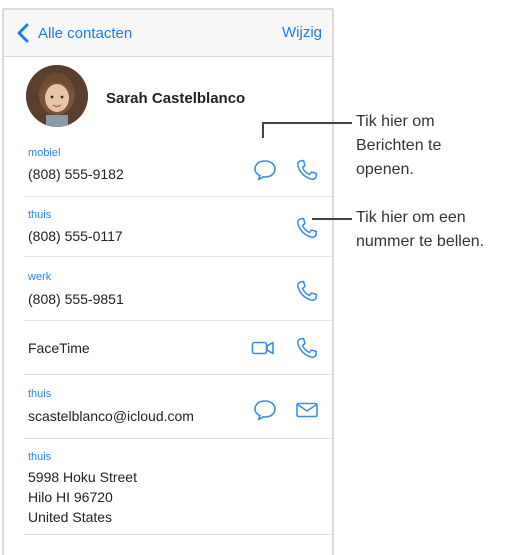  What do you see at coordinates (40, 457) in the screenshot?
I see `address-label: thuis` at bounding box center [40, 457].